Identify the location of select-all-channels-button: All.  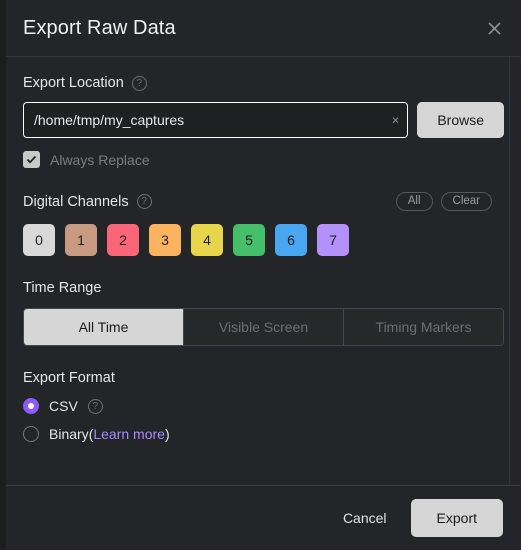
(414, 201).